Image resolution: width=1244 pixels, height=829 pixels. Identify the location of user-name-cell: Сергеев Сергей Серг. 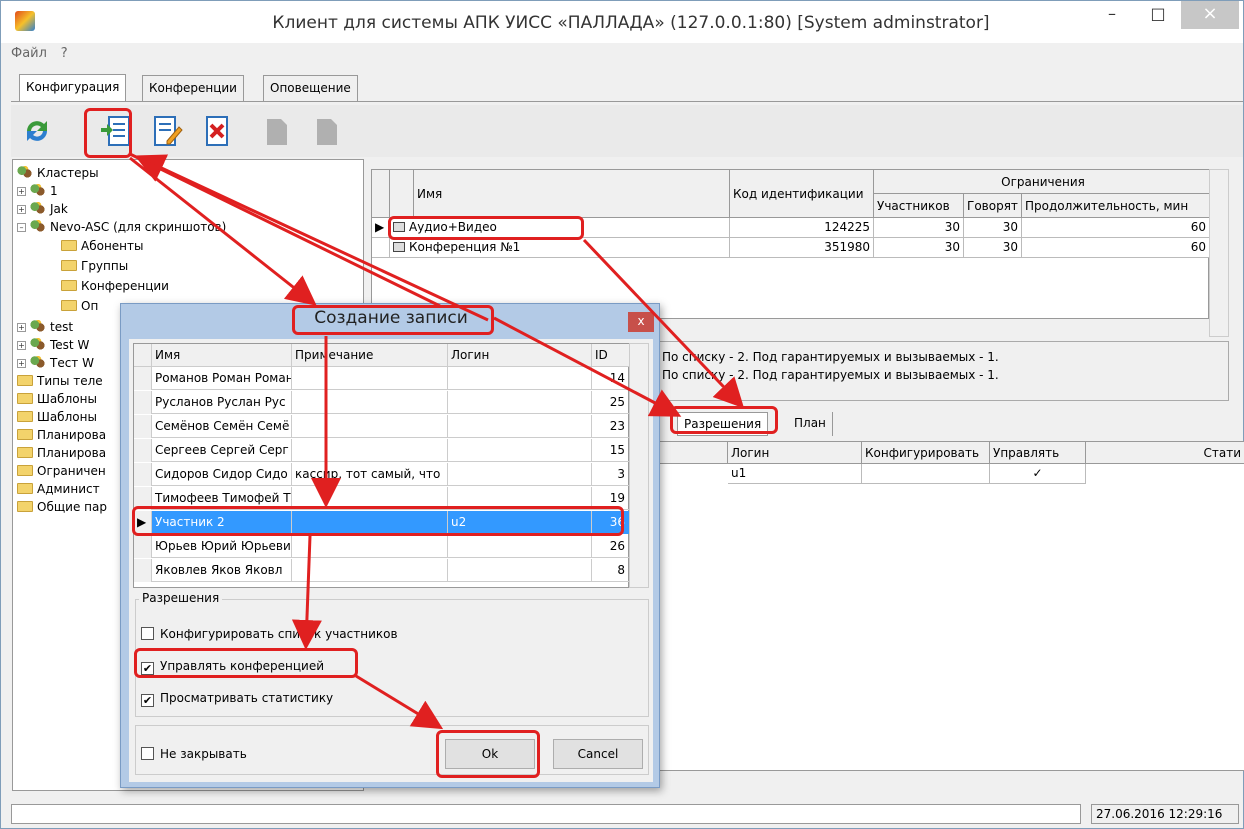
(222, 450).